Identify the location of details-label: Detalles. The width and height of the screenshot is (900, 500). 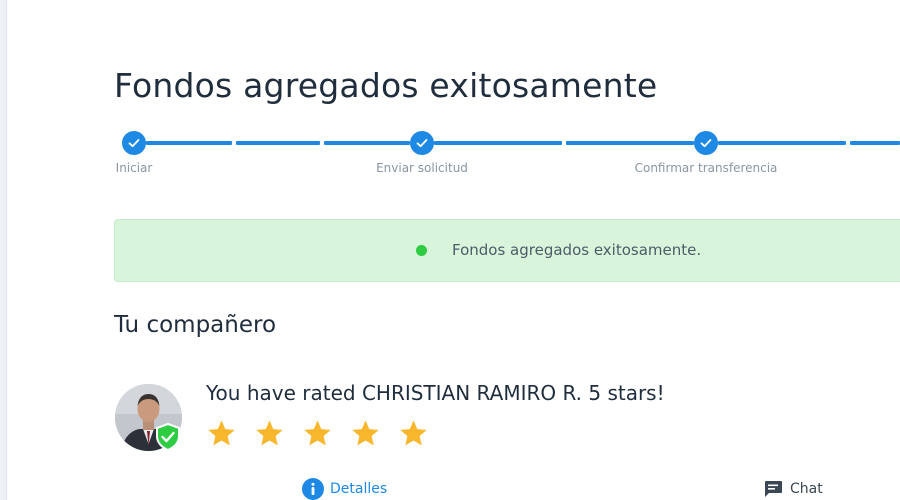
(359, 489).